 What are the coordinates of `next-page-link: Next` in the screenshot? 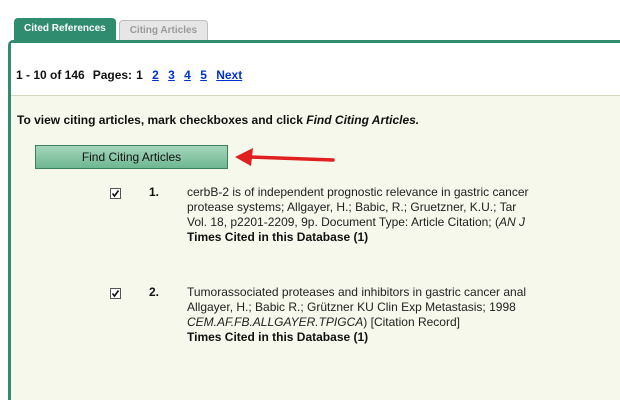 It's located at (229, 75).